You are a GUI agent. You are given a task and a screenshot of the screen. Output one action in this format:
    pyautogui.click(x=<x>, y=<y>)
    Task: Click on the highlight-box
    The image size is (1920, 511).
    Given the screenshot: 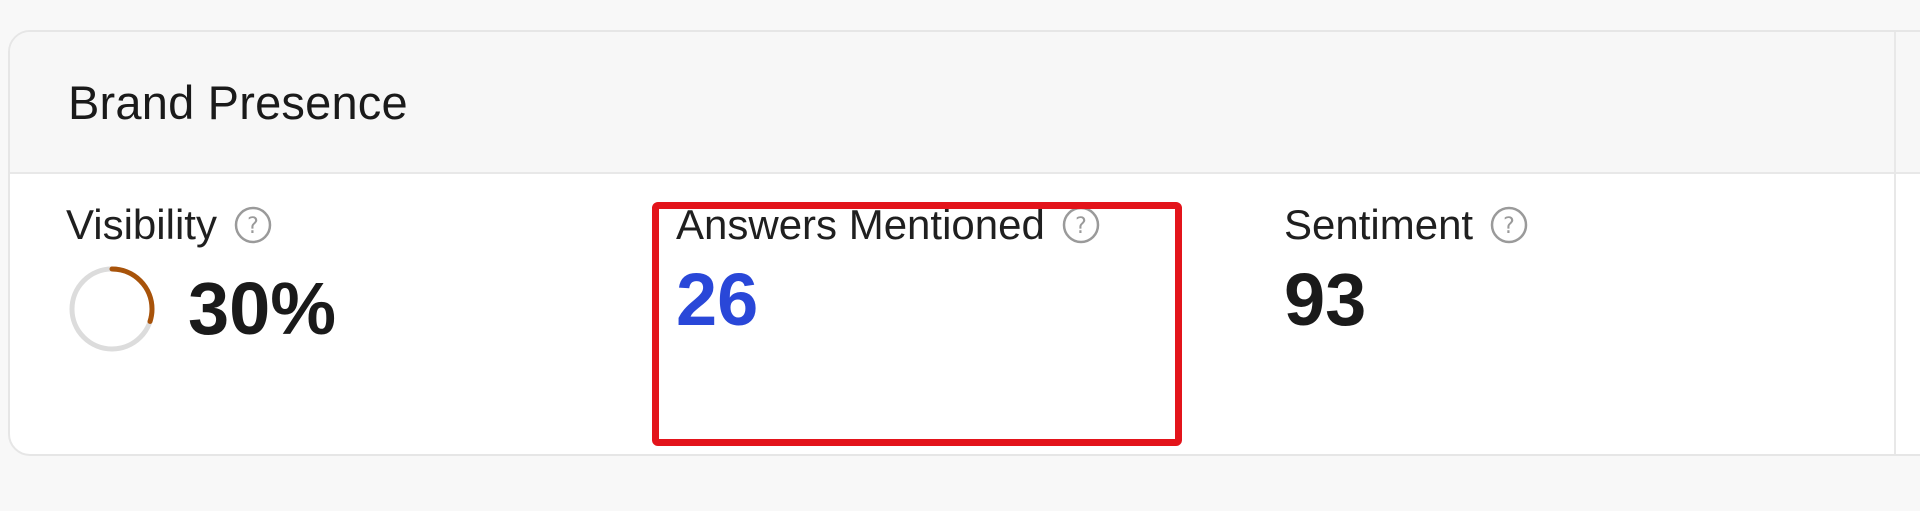 What is the action you would take?
    pyautogui.click(x=917, y=324)
    